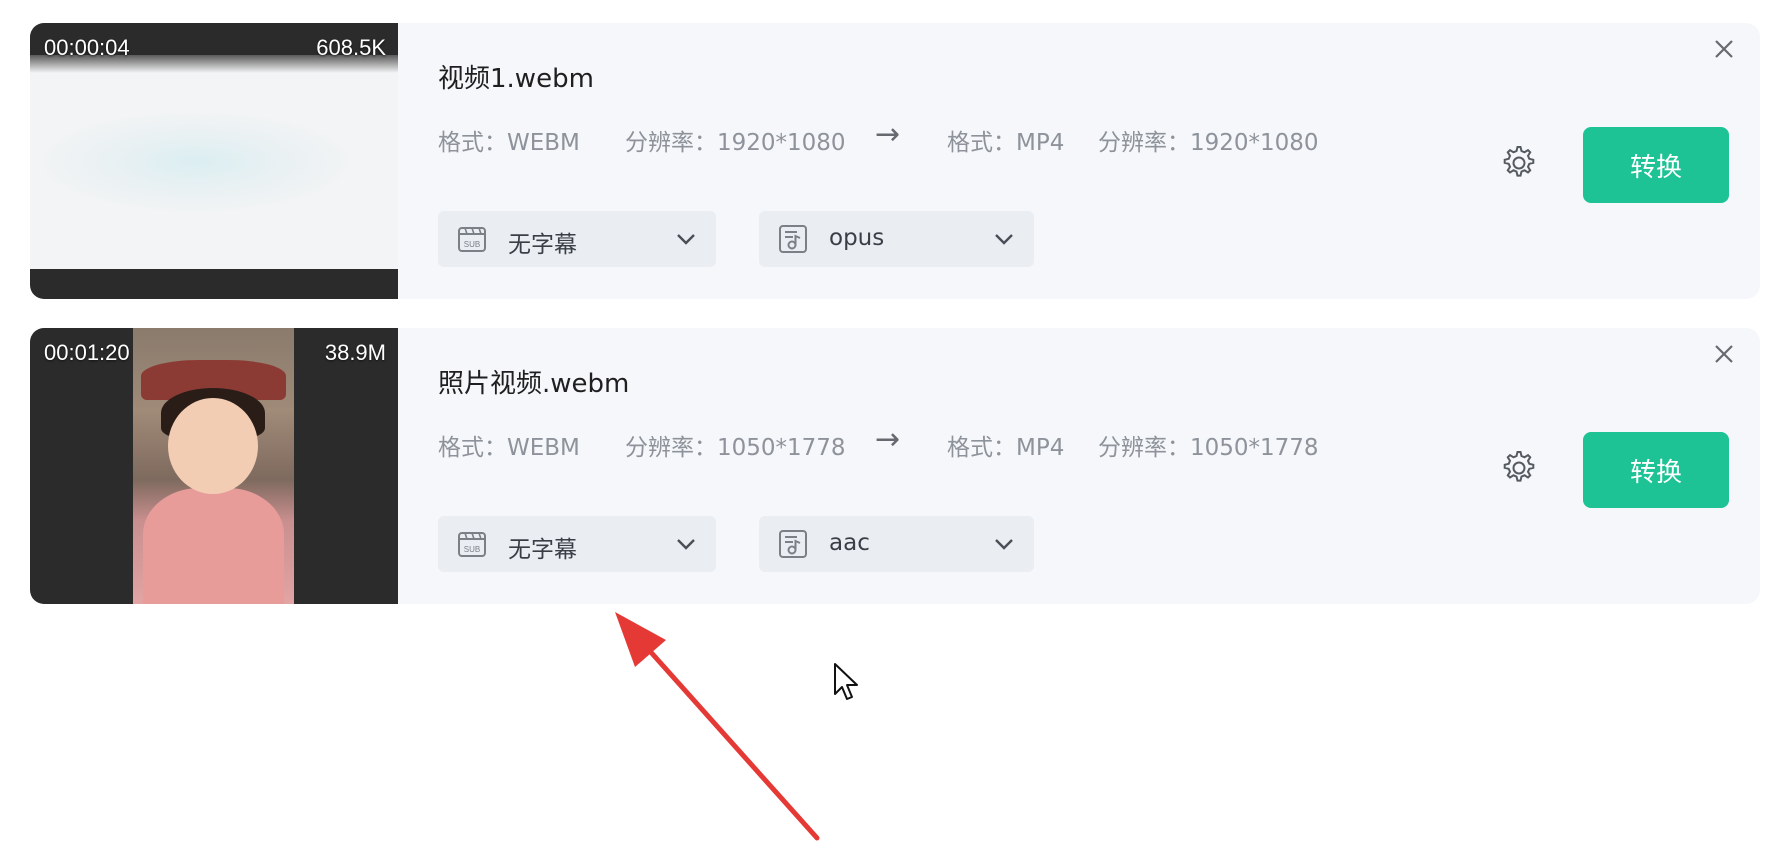 The image size is (1770, 860). I want to click on file-size: 608.5K, so click(351, 47).